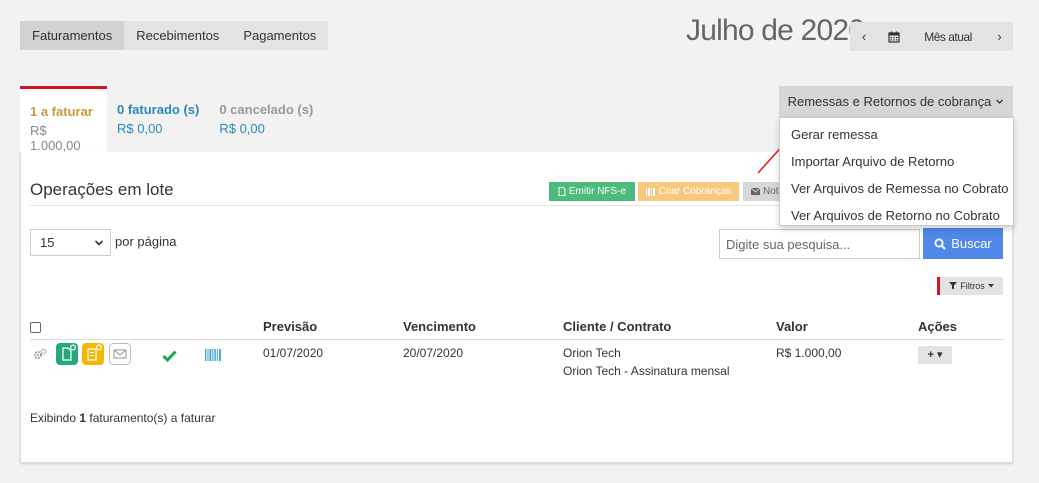 The height and width of the screenshot is (483, 1039). Describe the element at coordinates (999, 36) in the screenshot. I see `next-month-button: ›` at that location.